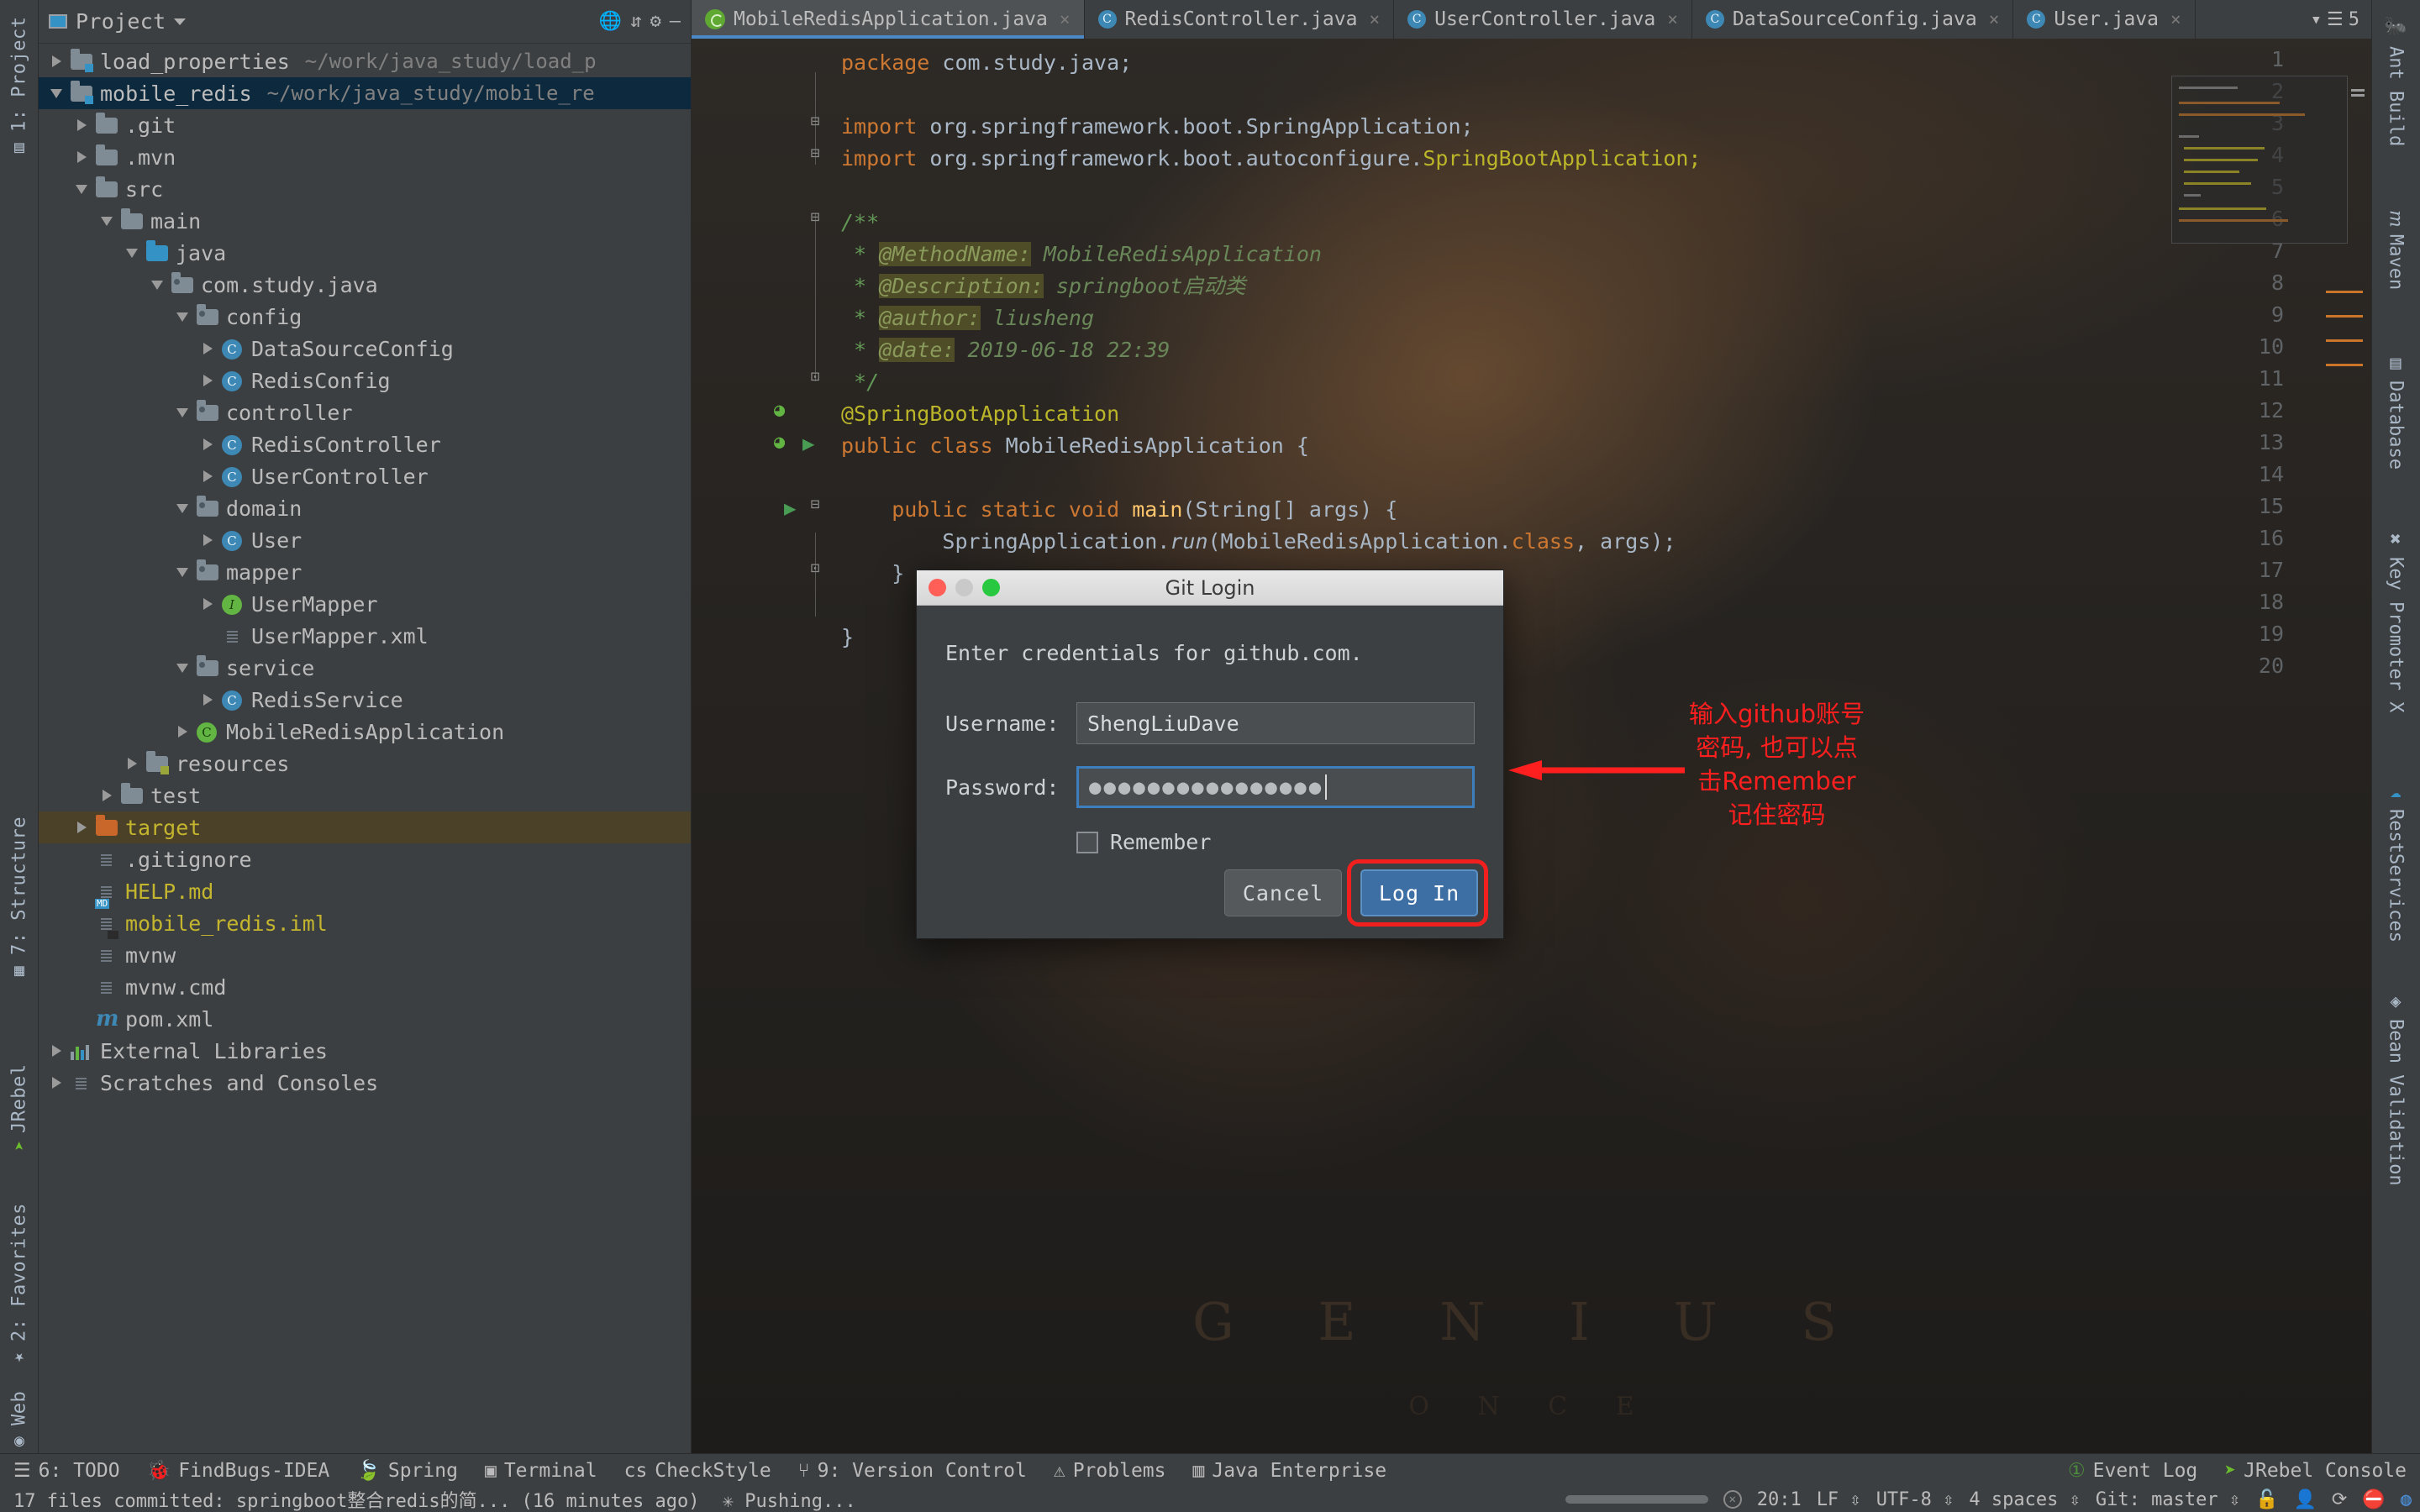  Describe the element at coordinates (2339, 1499) in the screenshot. I see `sync-icon: ⟳` at that location.